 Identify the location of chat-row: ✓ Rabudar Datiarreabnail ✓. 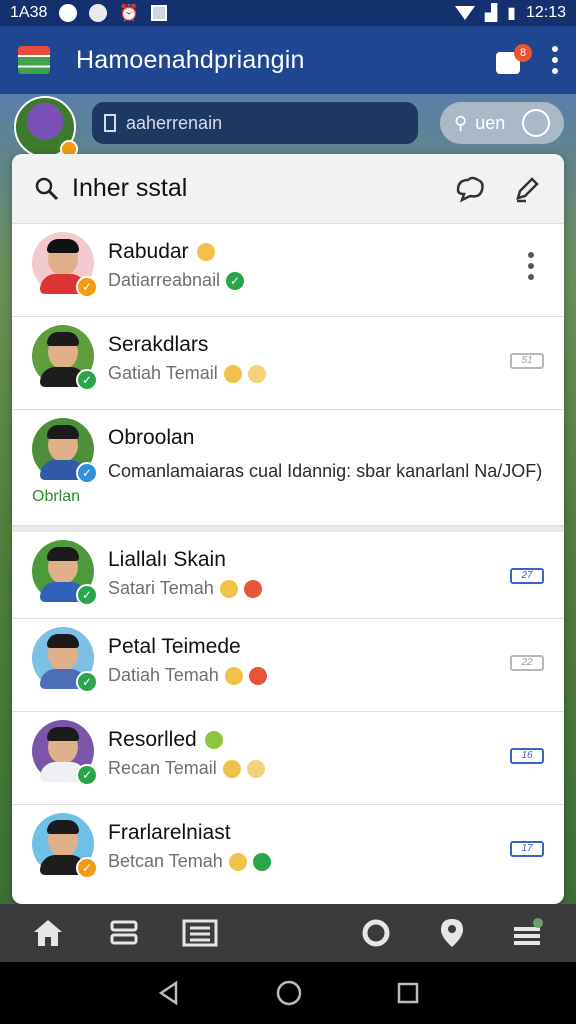
(288, 270).